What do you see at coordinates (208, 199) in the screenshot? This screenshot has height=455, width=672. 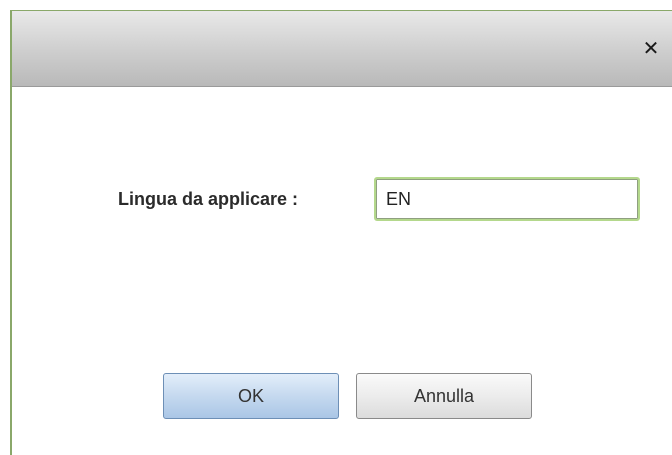 I see `language-field-label: Lingua da applicare :` at bounding box center [208, 199].